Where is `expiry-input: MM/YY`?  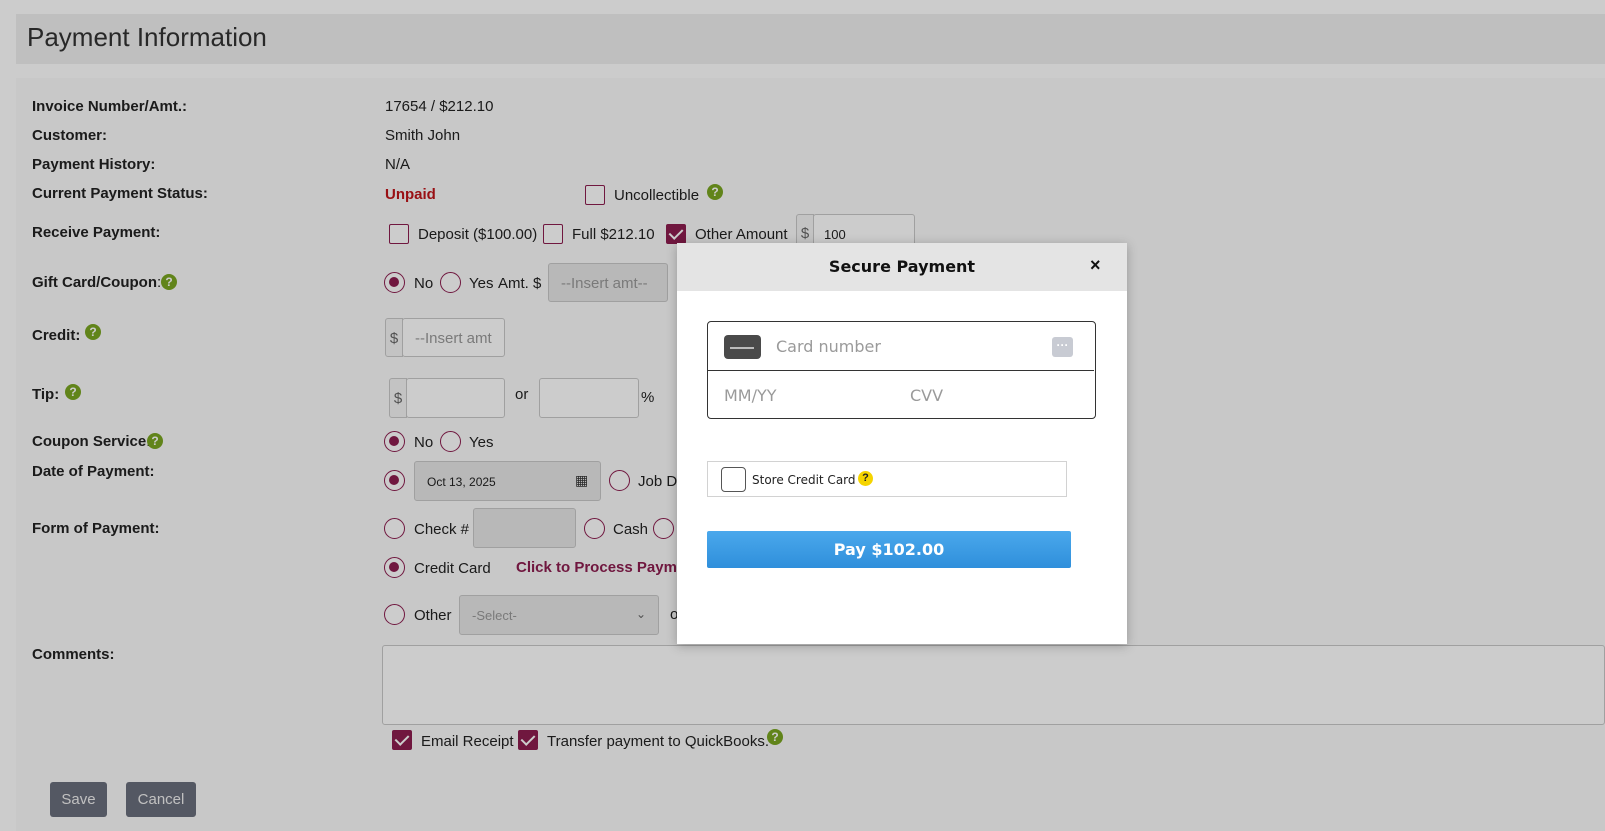
expiry-input: MM/YY is located at coordinates (750, 395).